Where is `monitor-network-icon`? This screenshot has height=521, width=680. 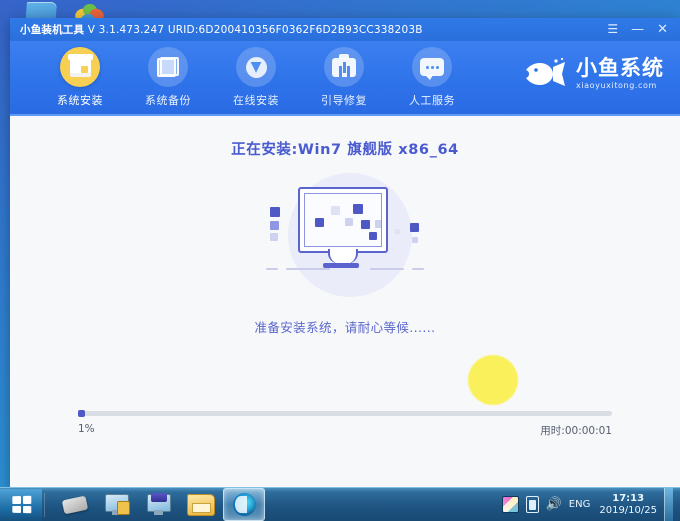 monitor-network-icon is located at coordinates (159, 504).